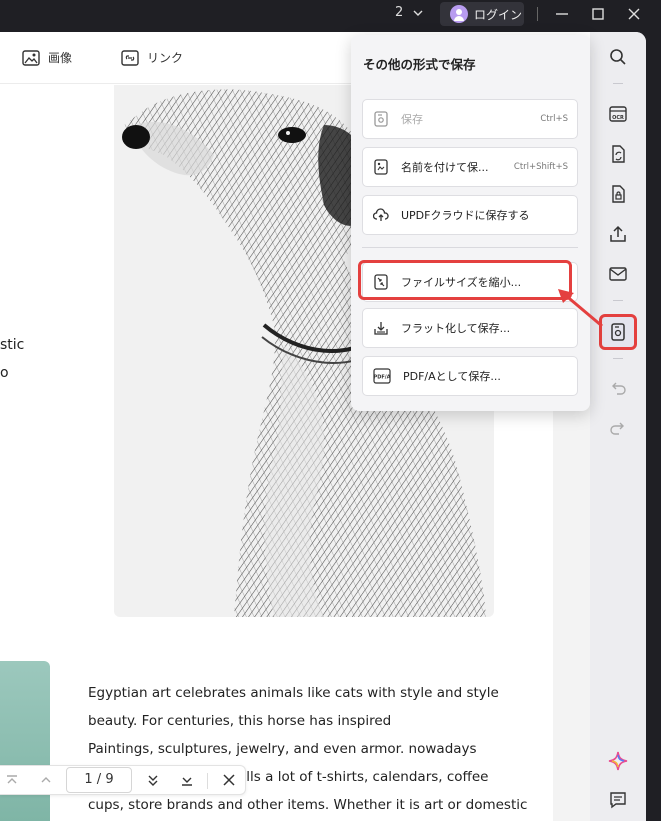 The image size is (661, 821). Describe the element at coordinates (598, 14) in the screenshot. I see `maximize-icon` at that location.